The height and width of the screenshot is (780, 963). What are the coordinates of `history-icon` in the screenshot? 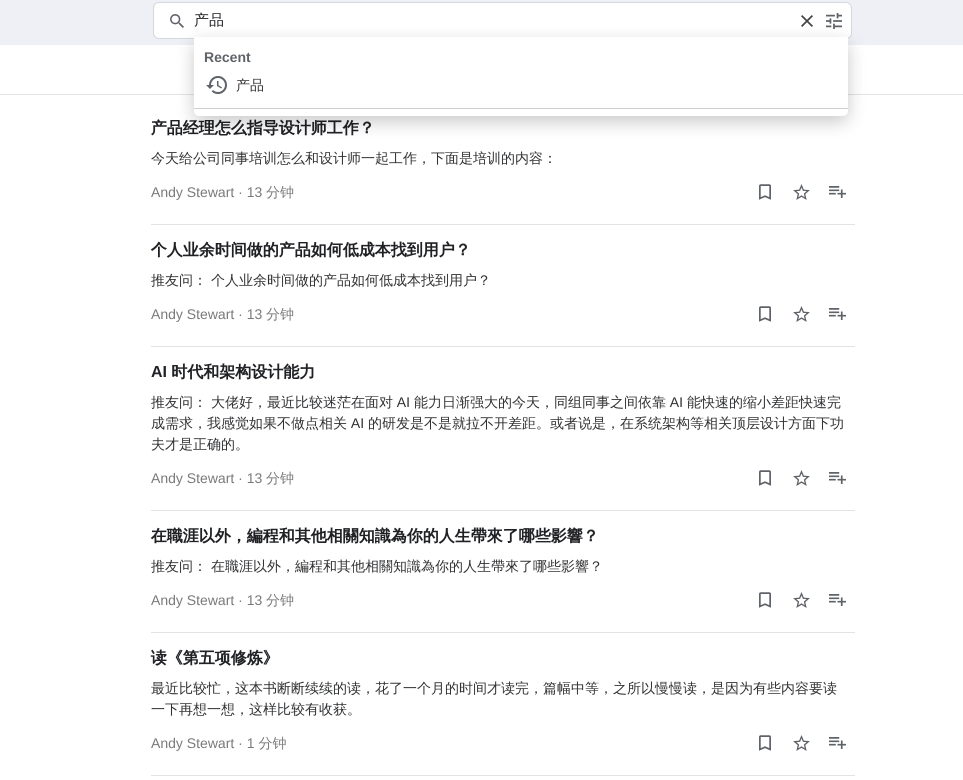 It's located at (216, 85).